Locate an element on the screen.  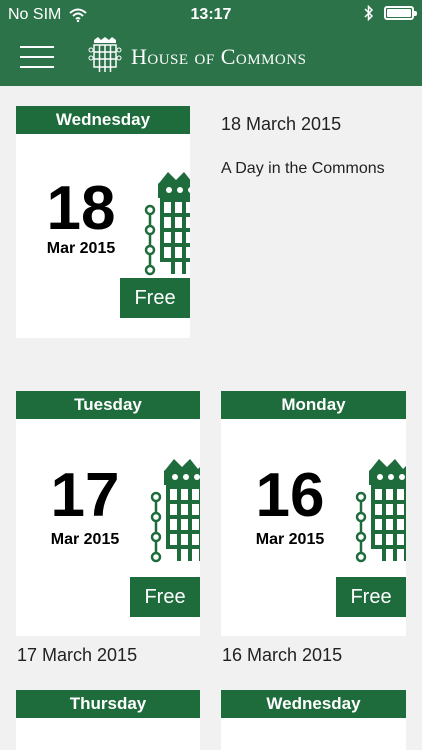
featured-date-label: 18 March 2015 is located at coordinates (281, 124).